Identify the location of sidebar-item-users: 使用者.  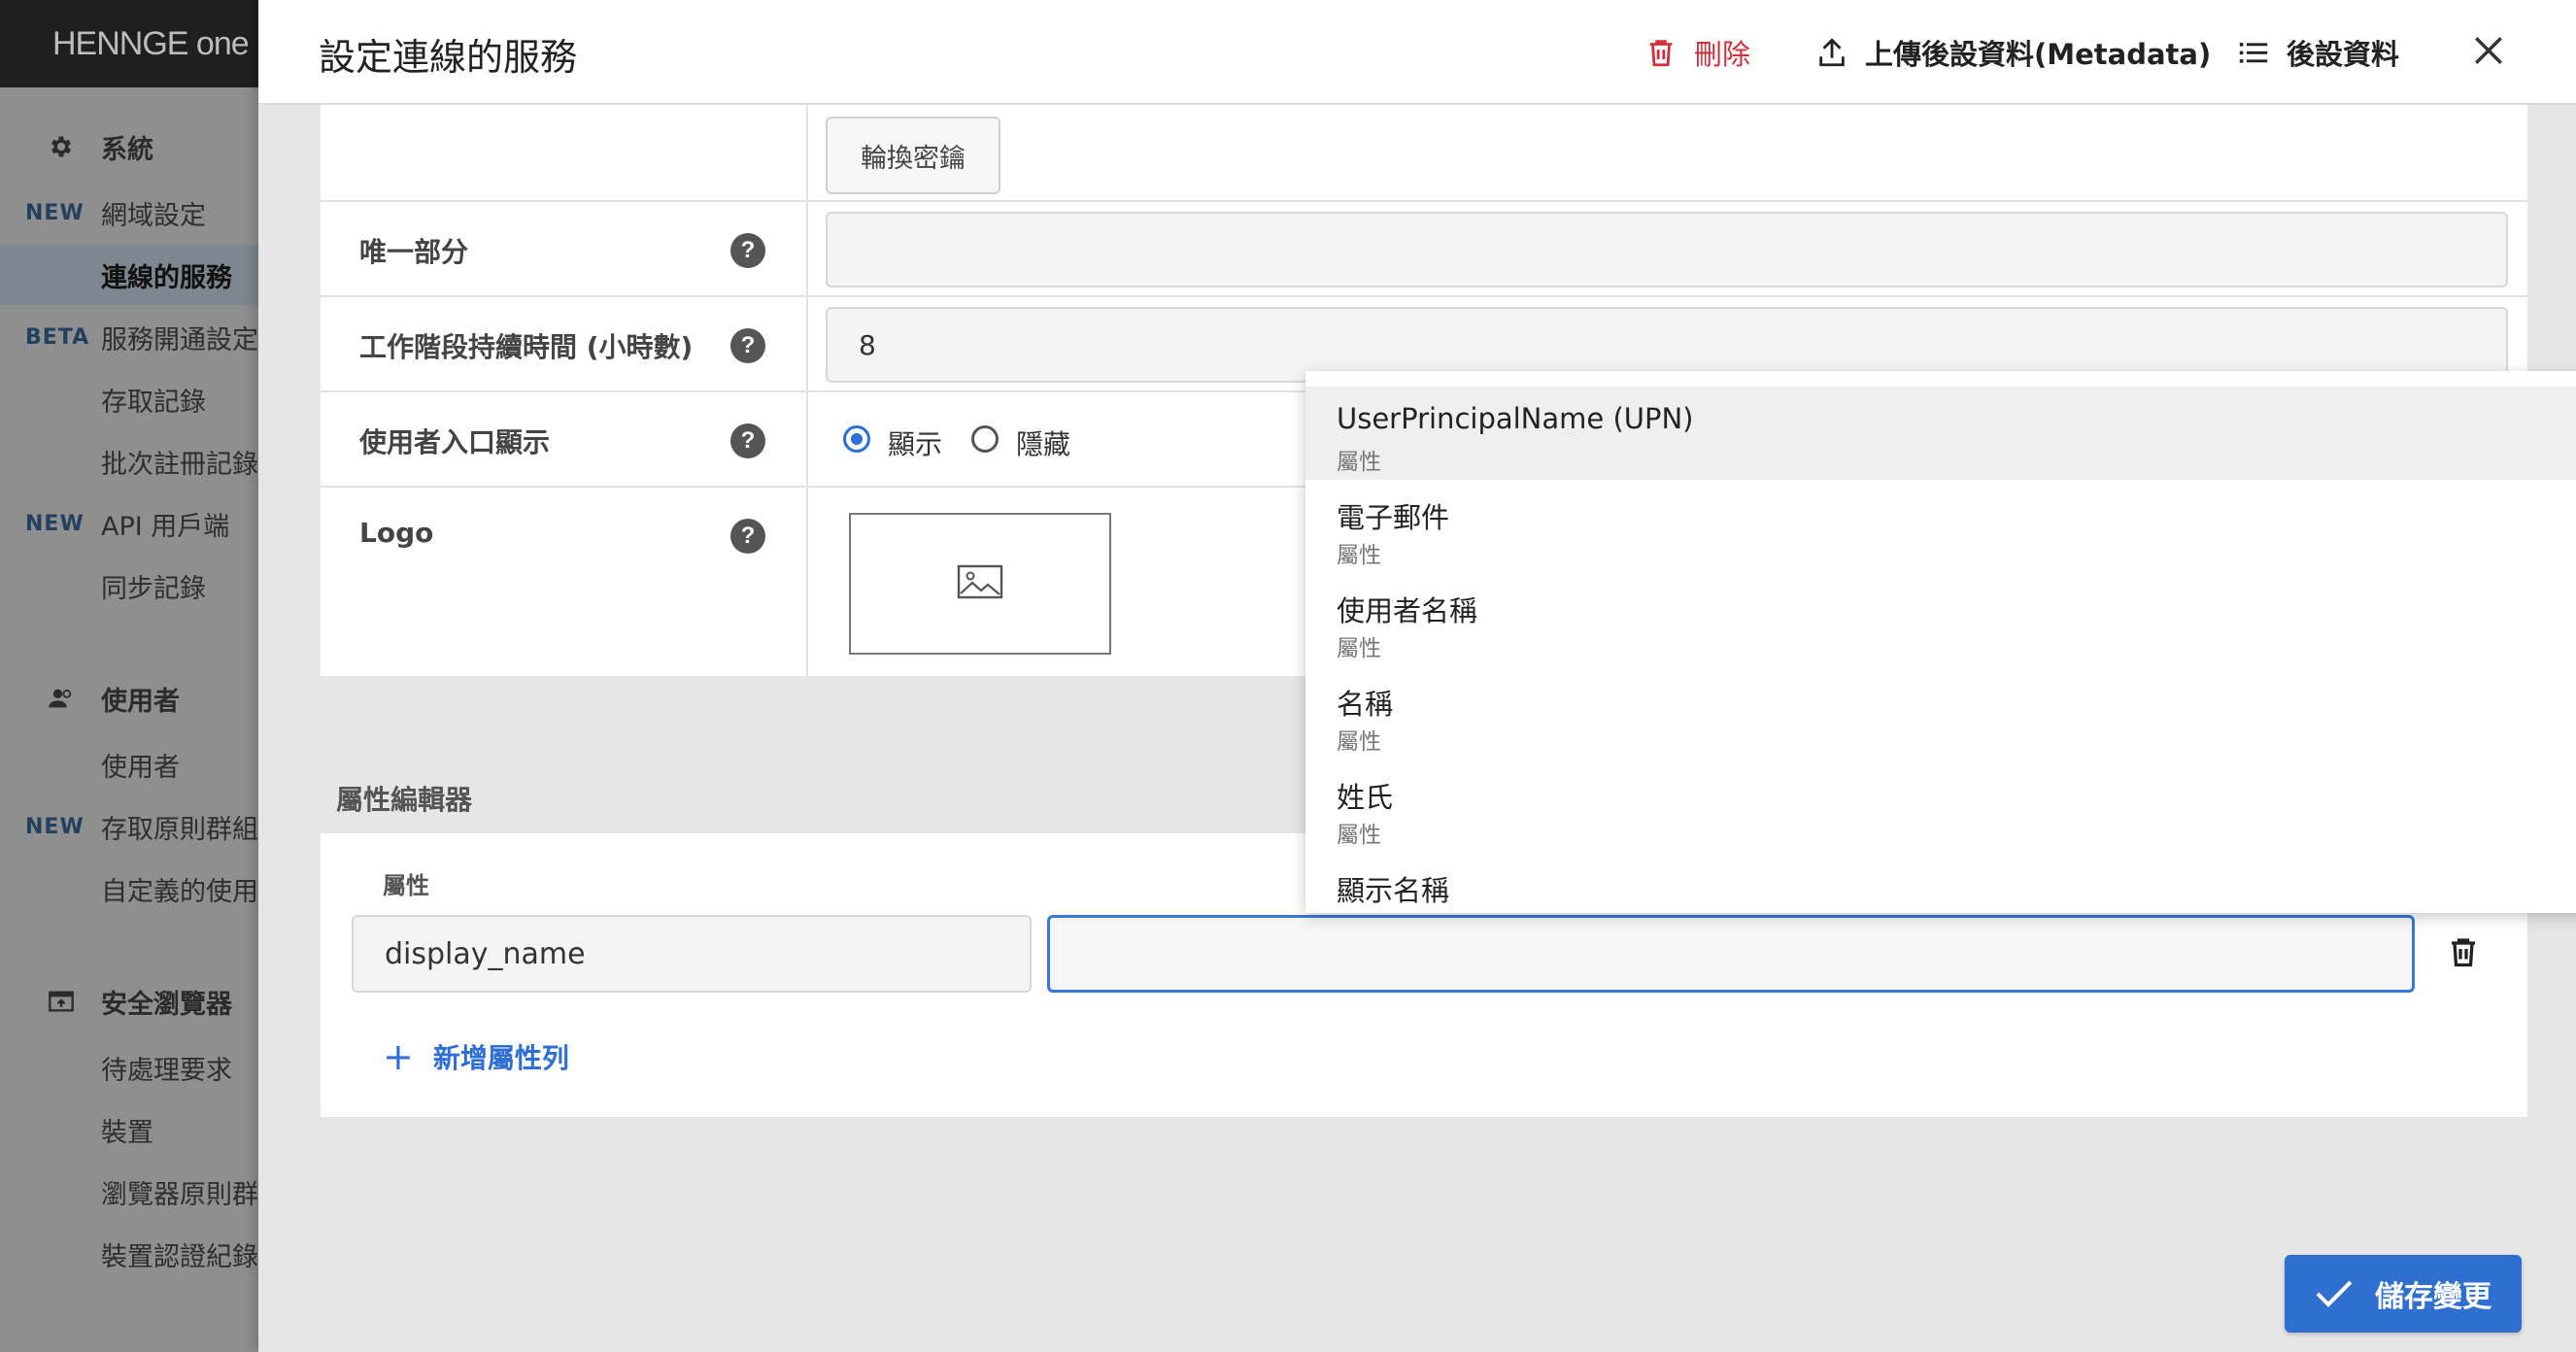
(129, 764).